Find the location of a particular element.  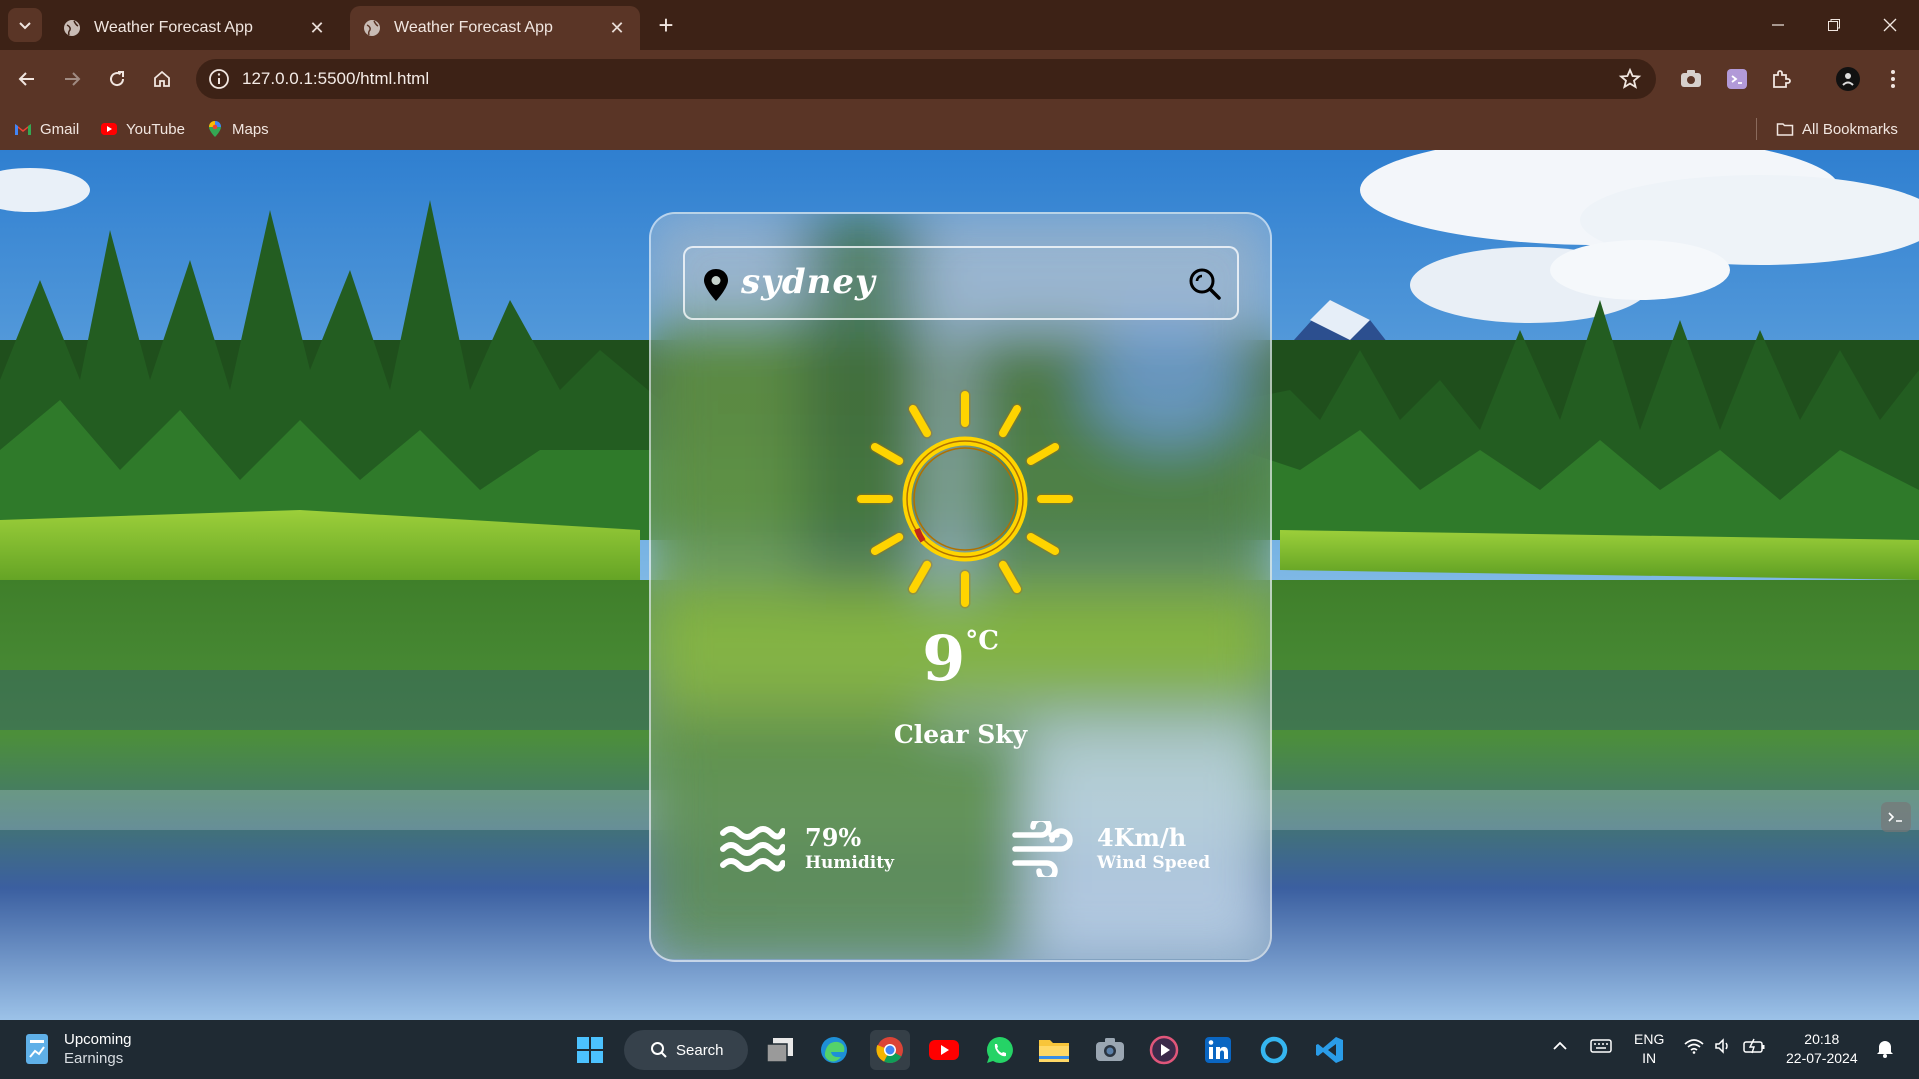

bookmarks-bar: Gmail YouTube Maps All Bookmarks is located at coordinates (959, 129).